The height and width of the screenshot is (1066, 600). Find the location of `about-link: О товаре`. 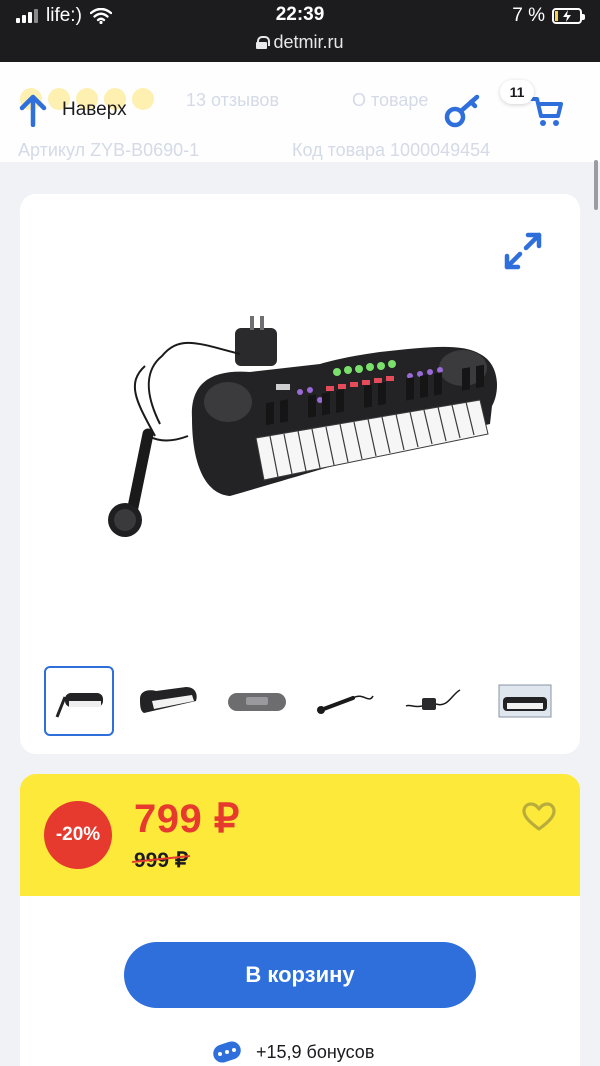

about-link: О товаре is located at coordinates (390, 100).